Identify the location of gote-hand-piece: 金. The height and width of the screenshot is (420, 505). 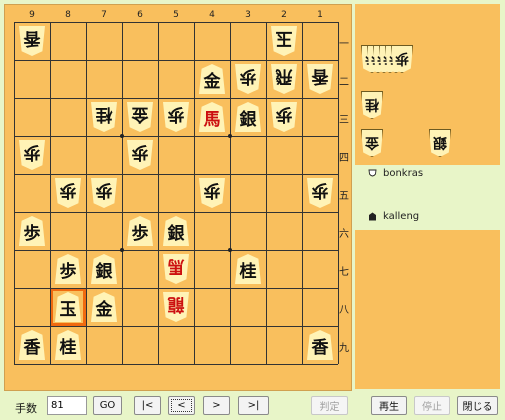
(372, 143).